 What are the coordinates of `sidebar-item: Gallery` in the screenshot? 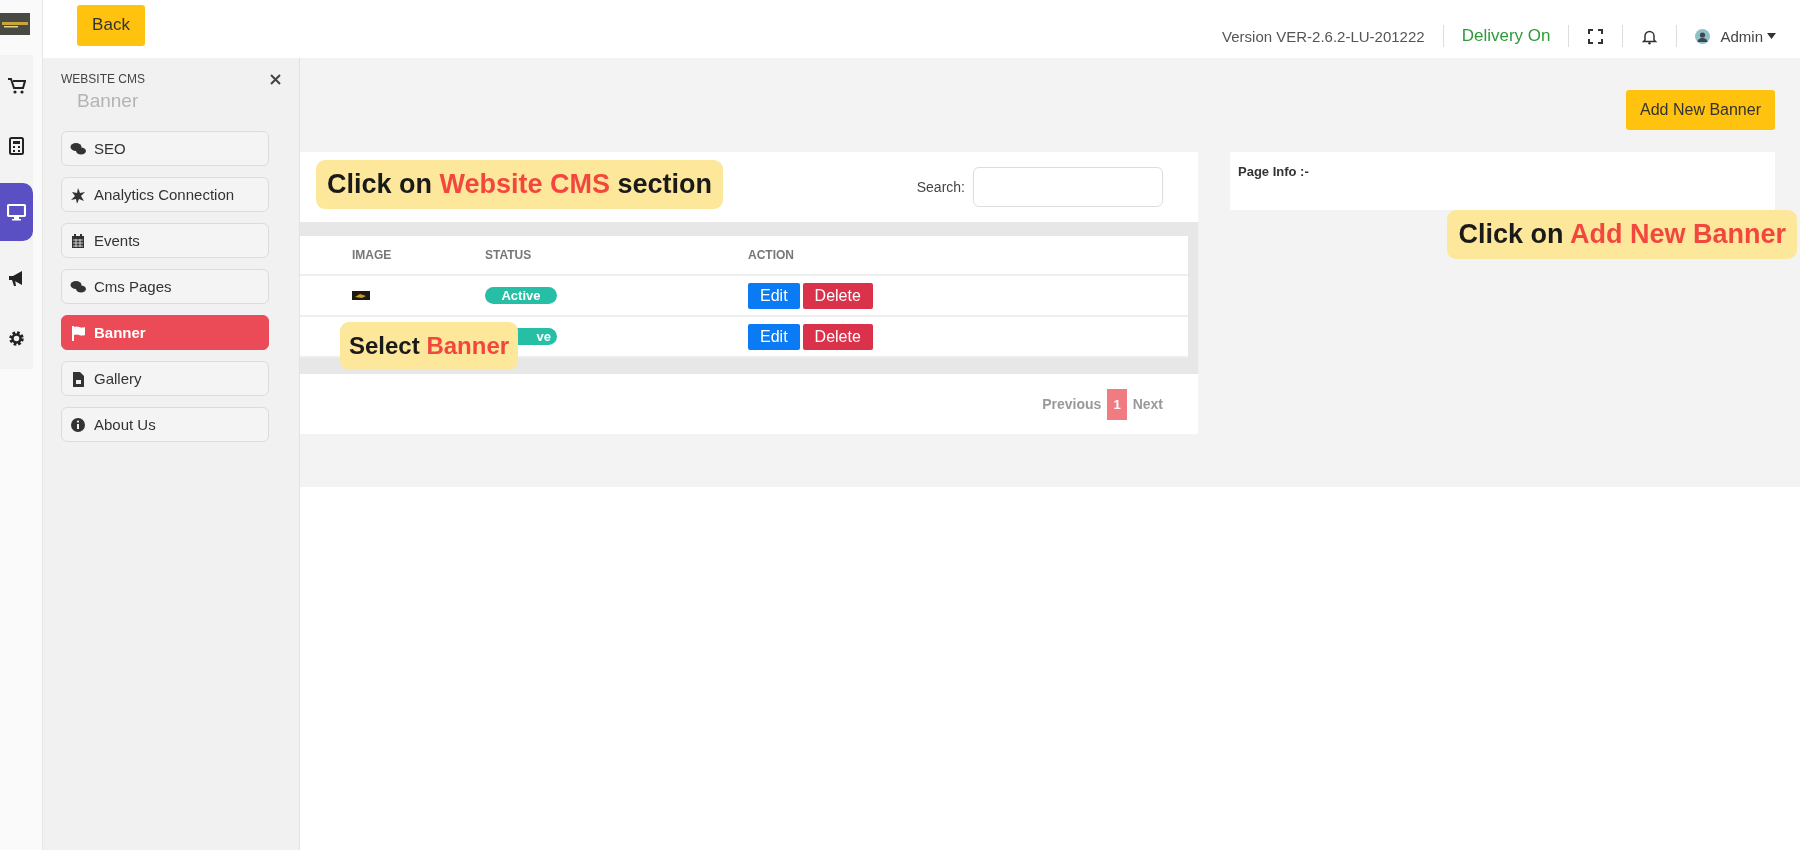 It's located at (165, 378).